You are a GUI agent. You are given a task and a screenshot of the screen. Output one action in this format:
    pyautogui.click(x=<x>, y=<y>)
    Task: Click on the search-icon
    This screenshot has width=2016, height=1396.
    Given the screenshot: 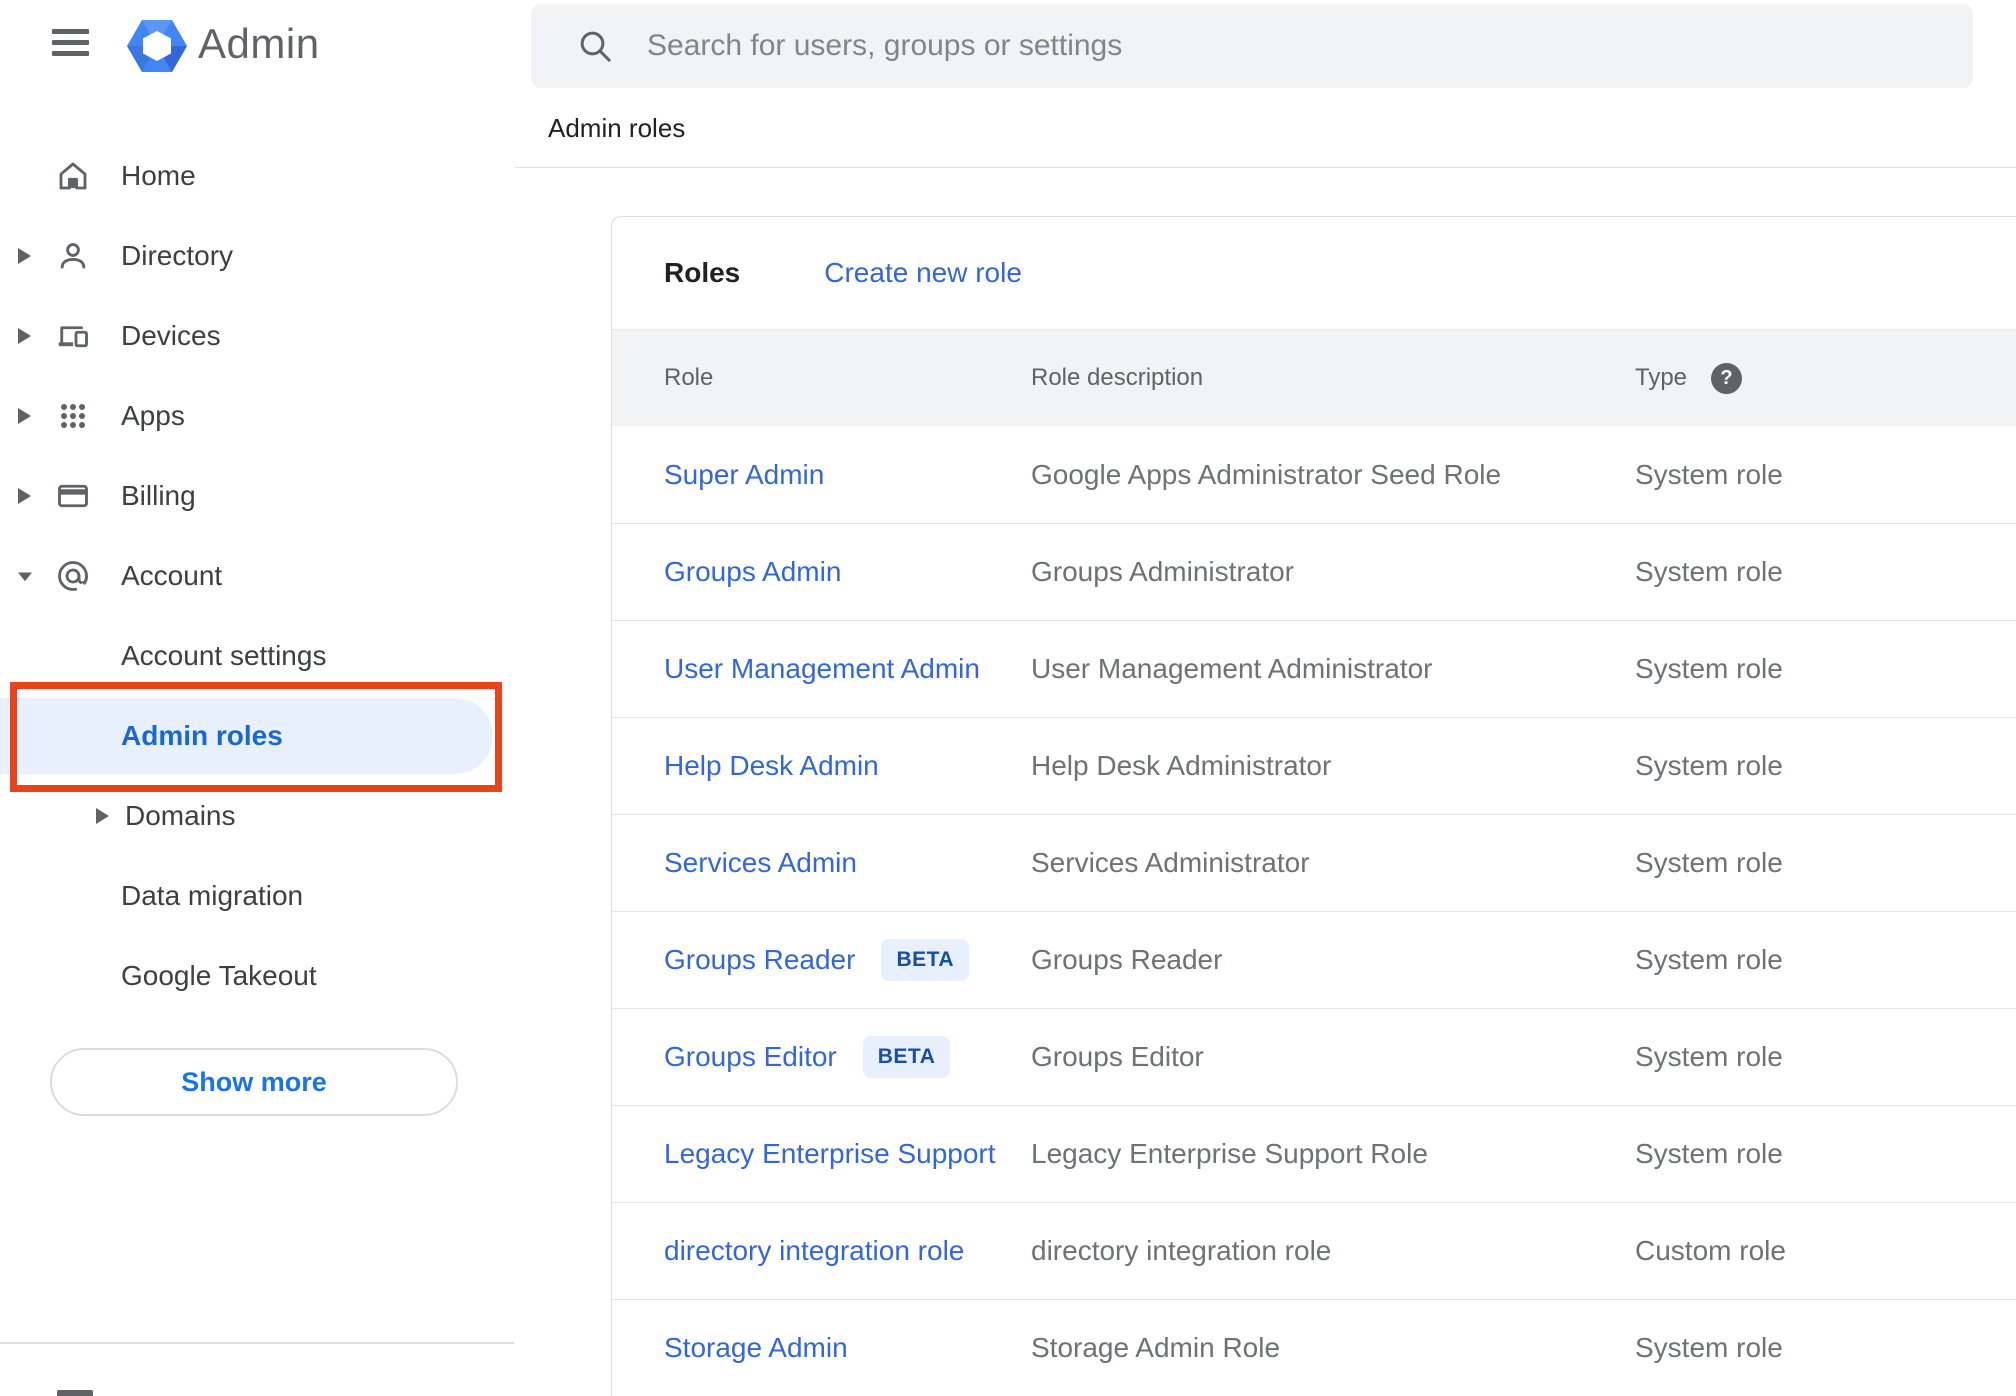 What is the action you would take?
    pyautogui.click(x=595, y=46)
    